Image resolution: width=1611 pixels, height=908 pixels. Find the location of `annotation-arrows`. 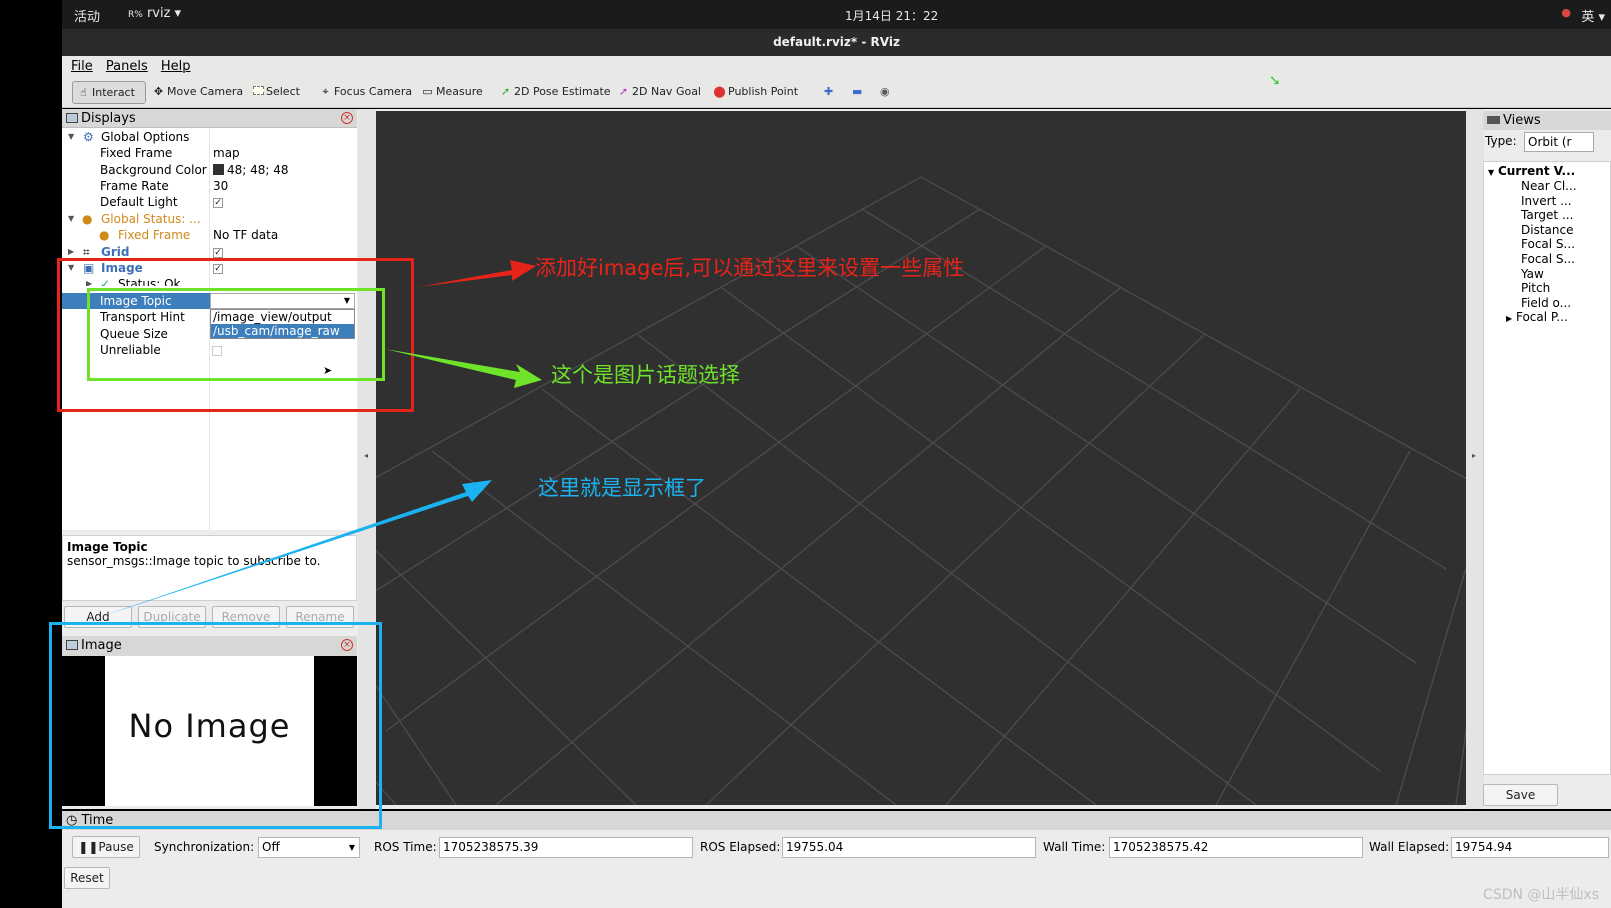

annotation-arrows is located at coordinates (321, 438).